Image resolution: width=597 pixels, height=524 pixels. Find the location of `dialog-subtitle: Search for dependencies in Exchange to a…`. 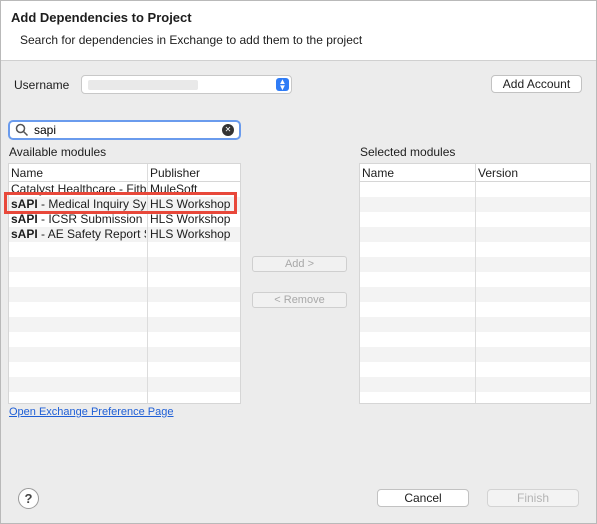

dialog-subtitle: Search for dependencies in Exchange to a… is located at coordinates (191, 40).